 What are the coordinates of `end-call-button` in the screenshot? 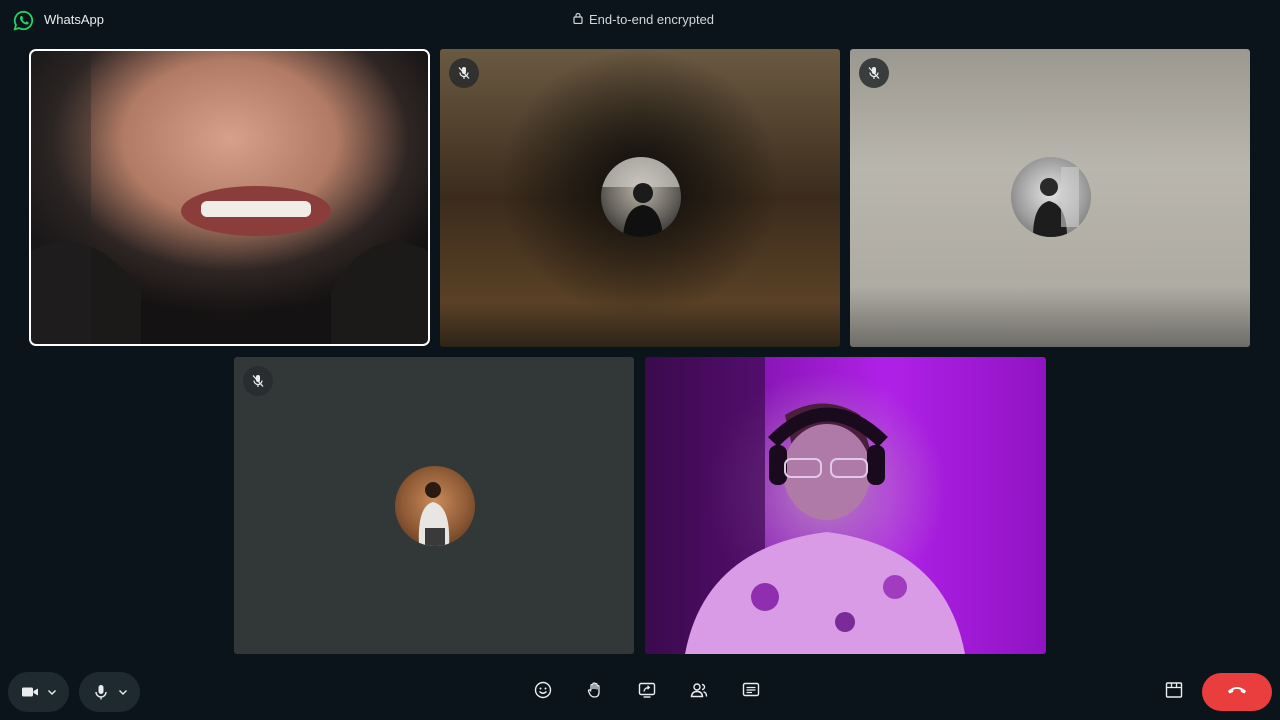 It's located at (1237, 692).